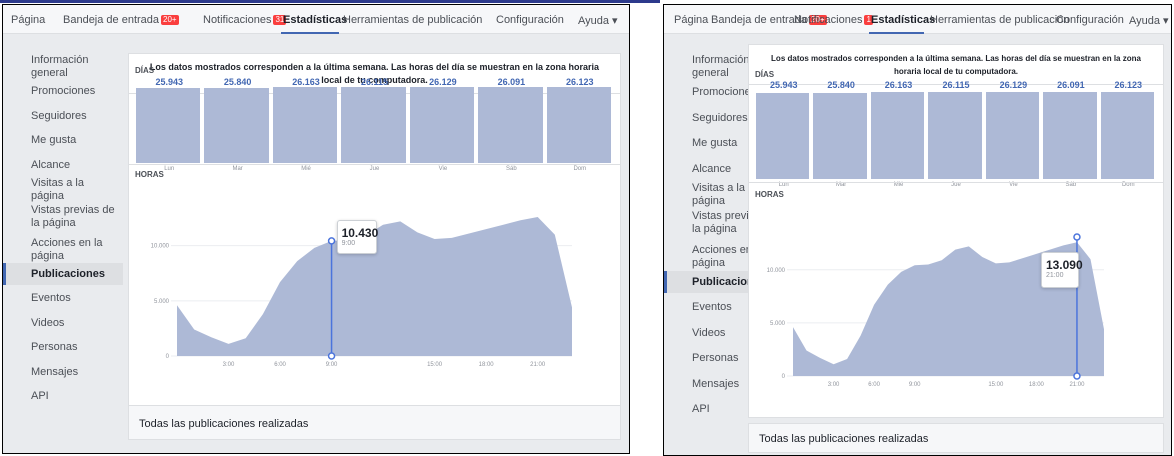 This screenshot has width=1174, height=456. I want to click on sidebar-item: Personas, so click(63, 348).